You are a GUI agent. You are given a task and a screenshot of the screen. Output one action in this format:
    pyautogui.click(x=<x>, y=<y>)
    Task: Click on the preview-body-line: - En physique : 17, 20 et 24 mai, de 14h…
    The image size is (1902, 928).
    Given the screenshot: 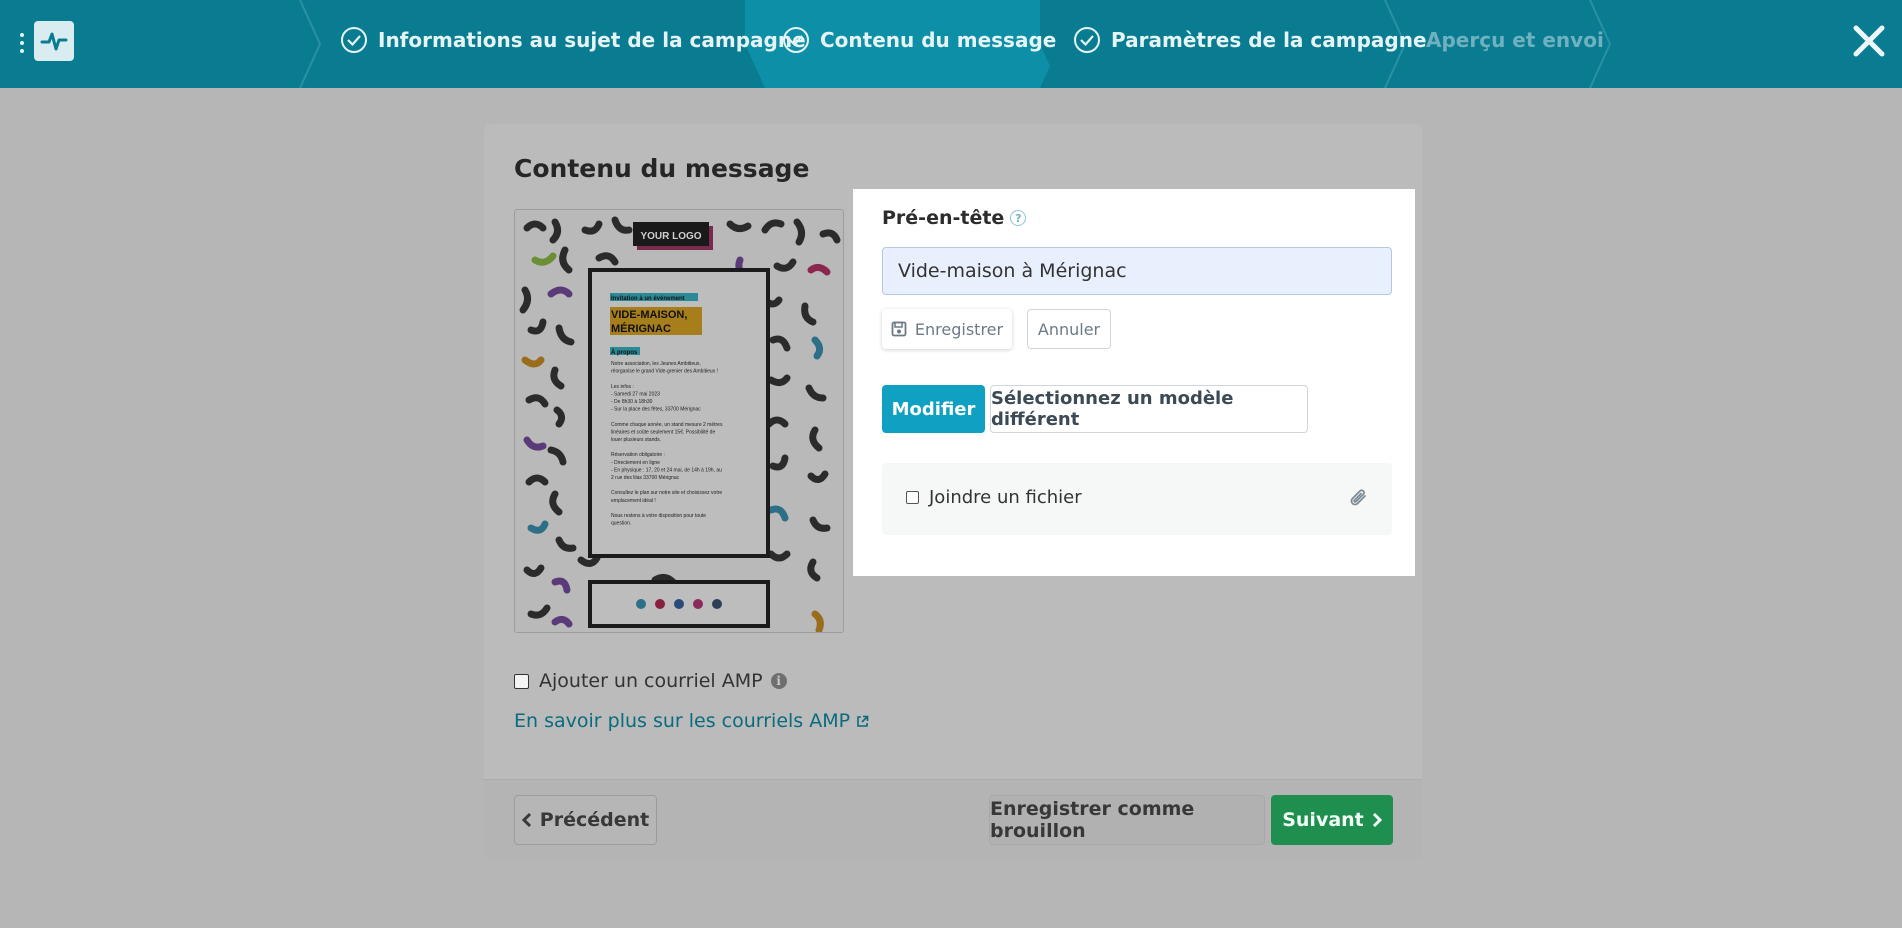 What is the action you would take?
    pyautogui.click(x=666, y=470)
    